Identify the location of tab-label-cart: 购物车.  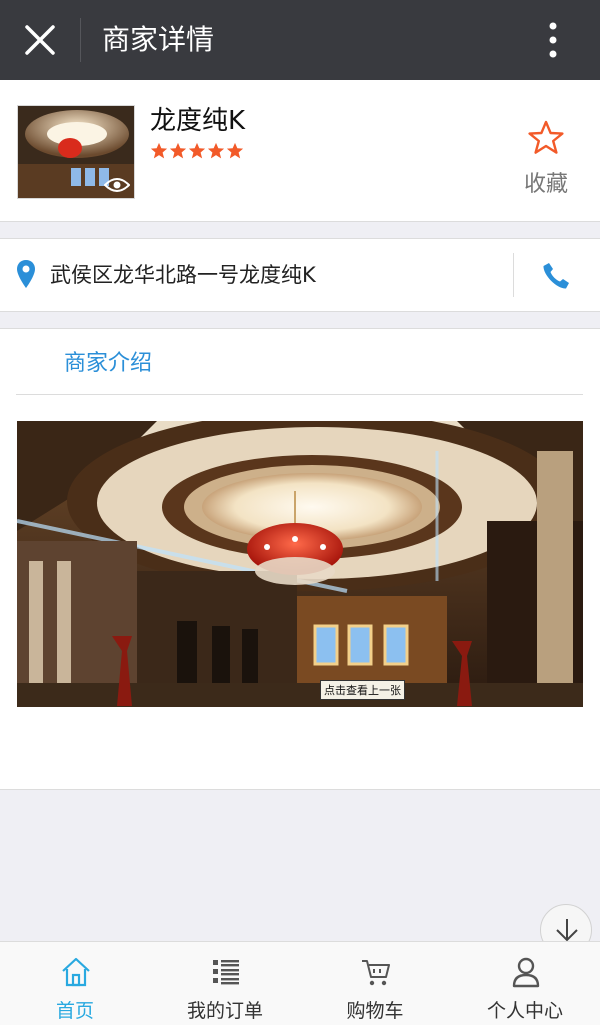
(375, 1011).